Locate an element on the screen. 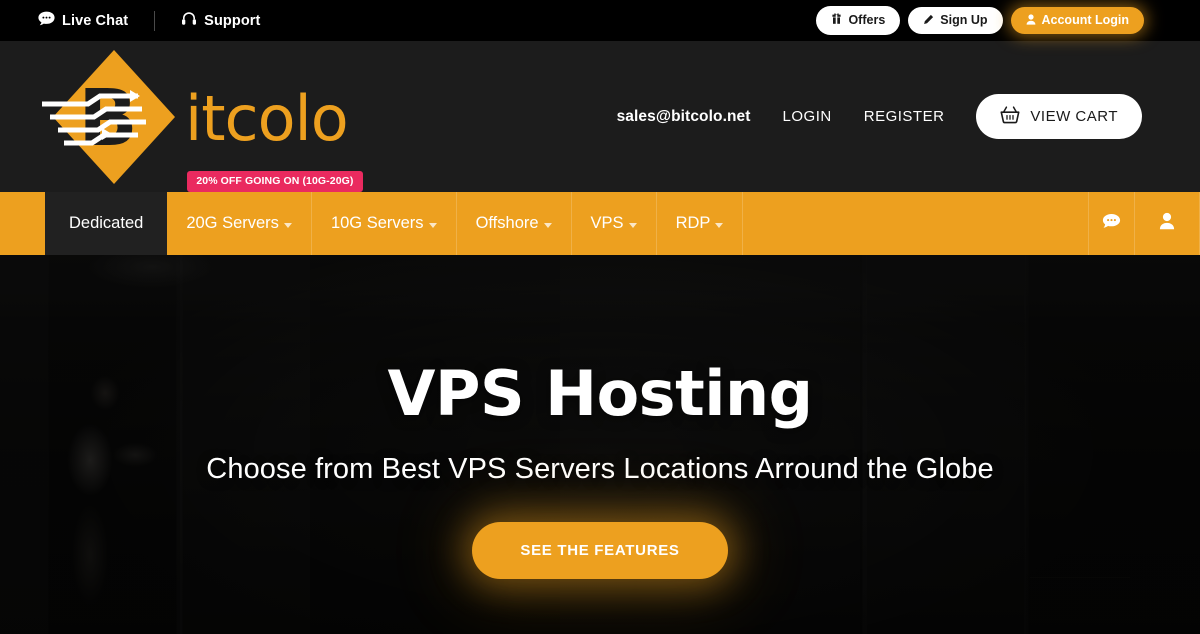 This screenshot has height=634, width=1200. nav-chat-button is located at coordinates (1111, 223).